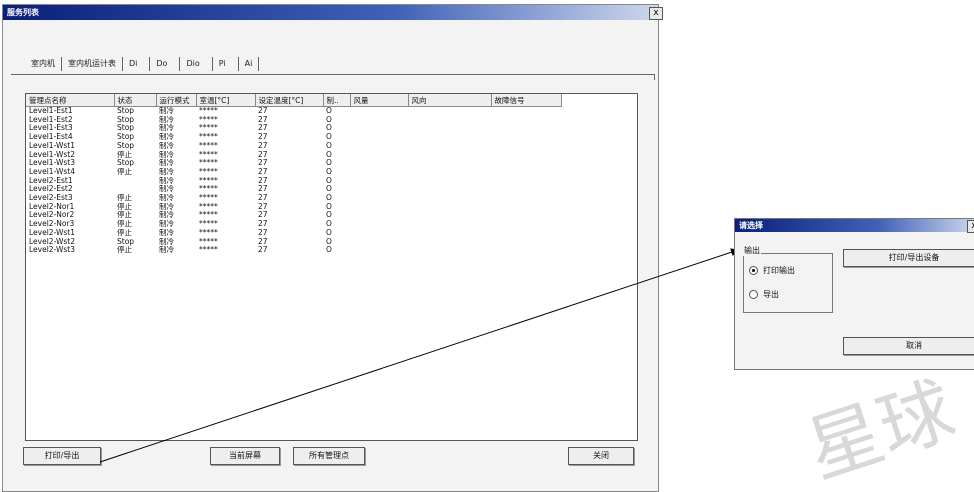 This screenshot has width=974, height=492. Describe the element at coordinates (248, 64) in the screenshot. I see `tab-ai: Ai` at that location.